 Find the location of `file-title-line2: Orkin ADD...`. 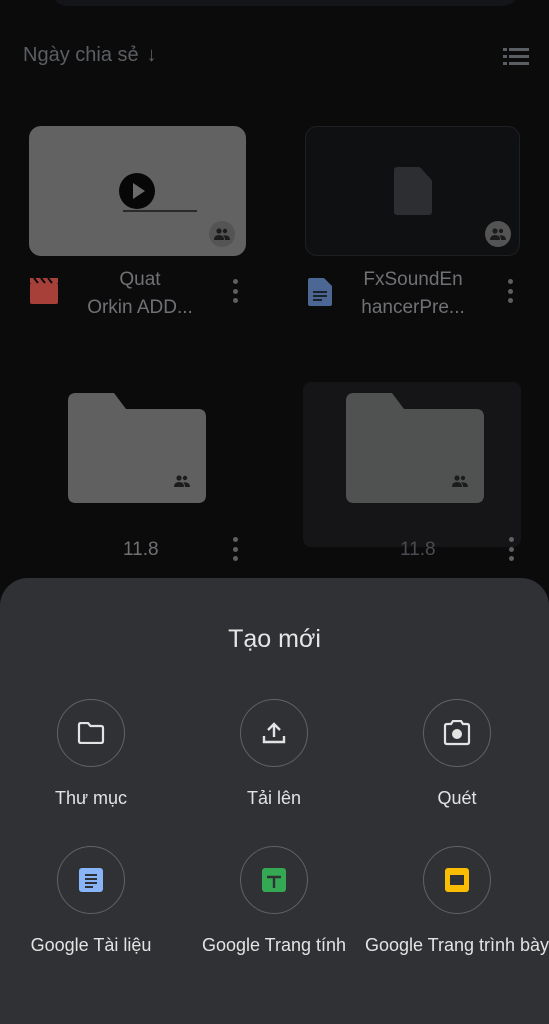

file-title-line2: Orkin ADD... is located at coordinates (140, 307).